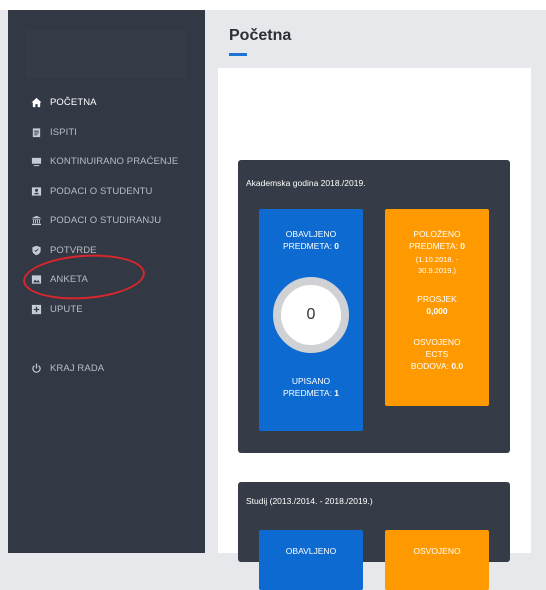  I want to click on passed-courses-label: OBAVLJENO PREDMETA: 0, so click(311, 240).